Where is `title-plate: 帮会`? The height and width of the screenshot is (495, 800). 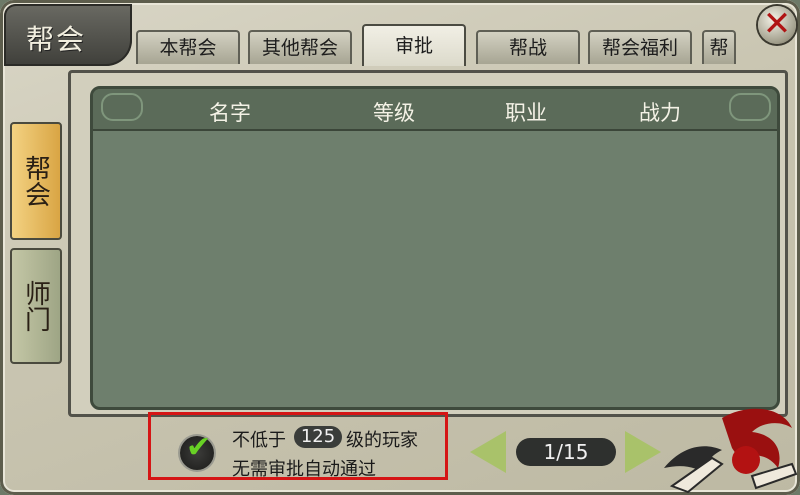
title-plate: 帮会 is located at coordinates (68, 35).